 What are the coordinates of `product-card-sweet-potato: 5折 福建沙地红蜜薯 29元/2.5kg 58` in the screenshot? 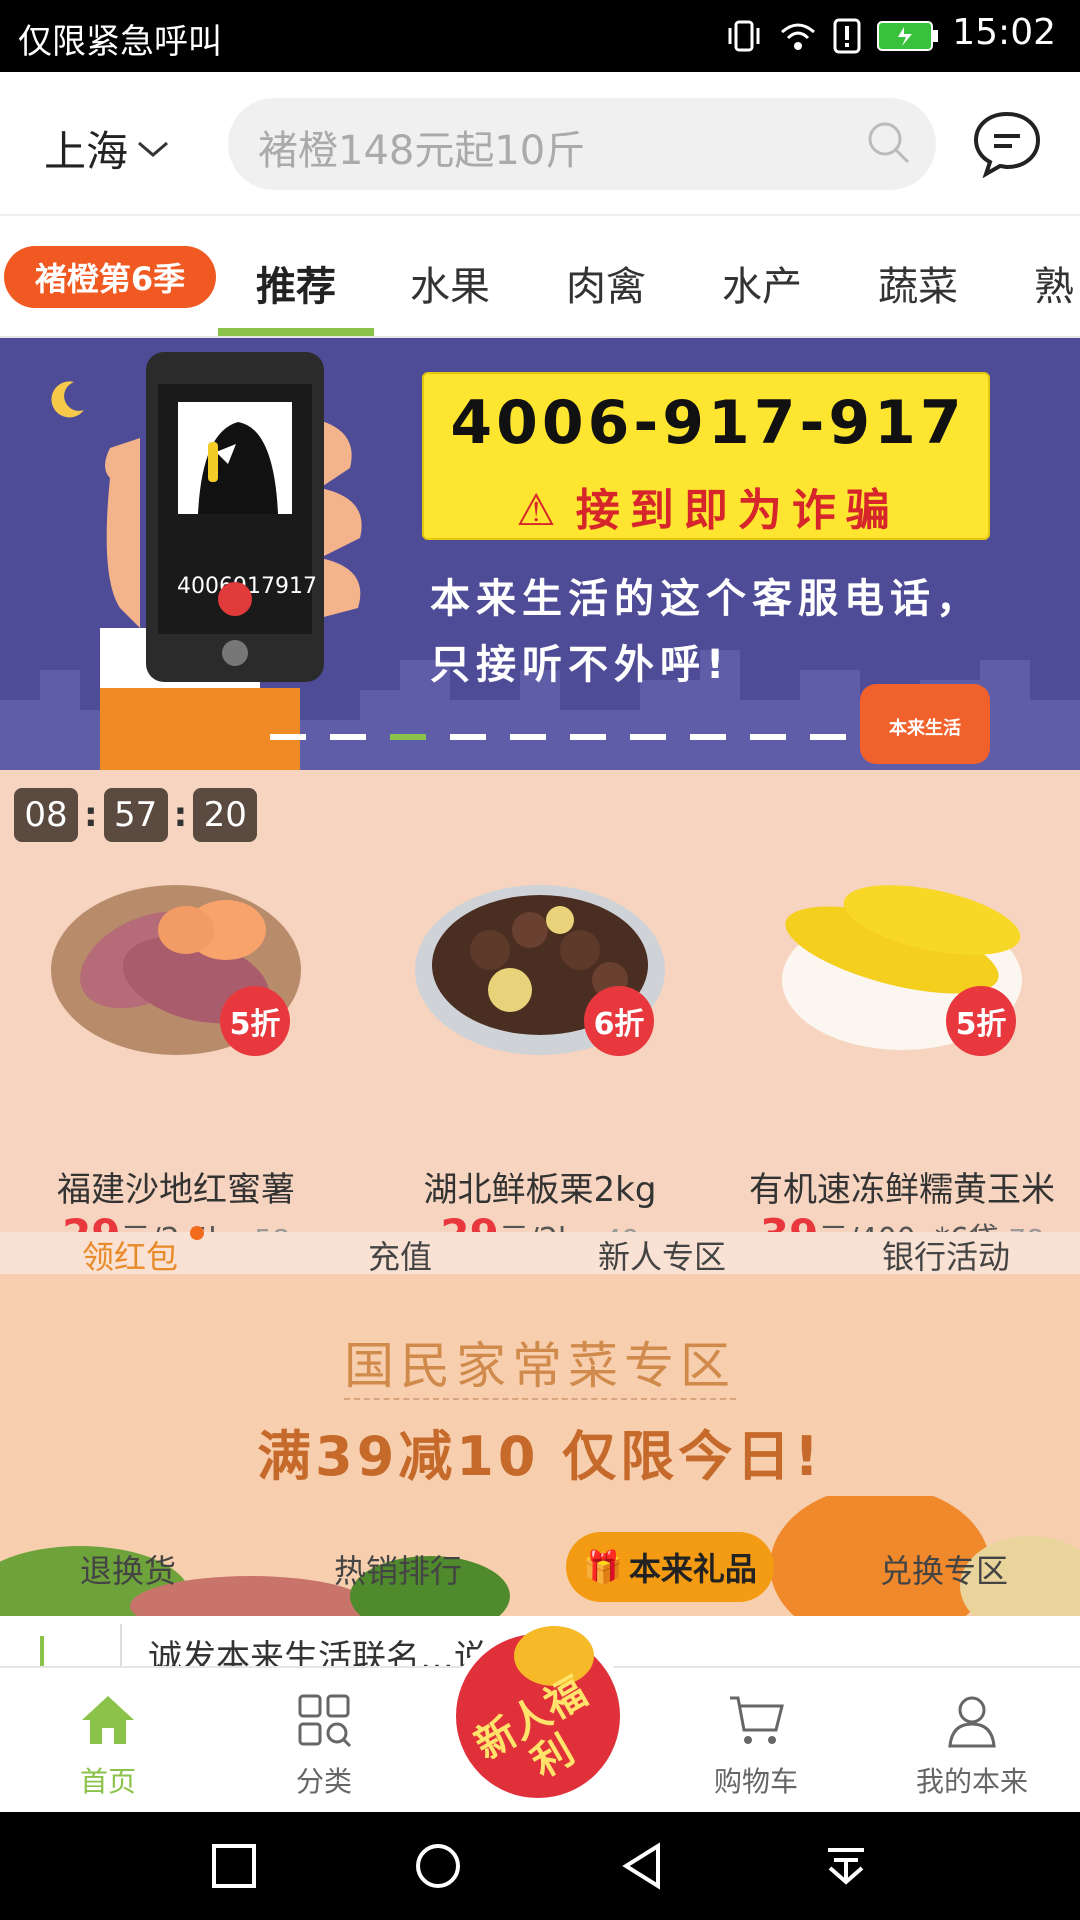 It's located at (176, 1046).